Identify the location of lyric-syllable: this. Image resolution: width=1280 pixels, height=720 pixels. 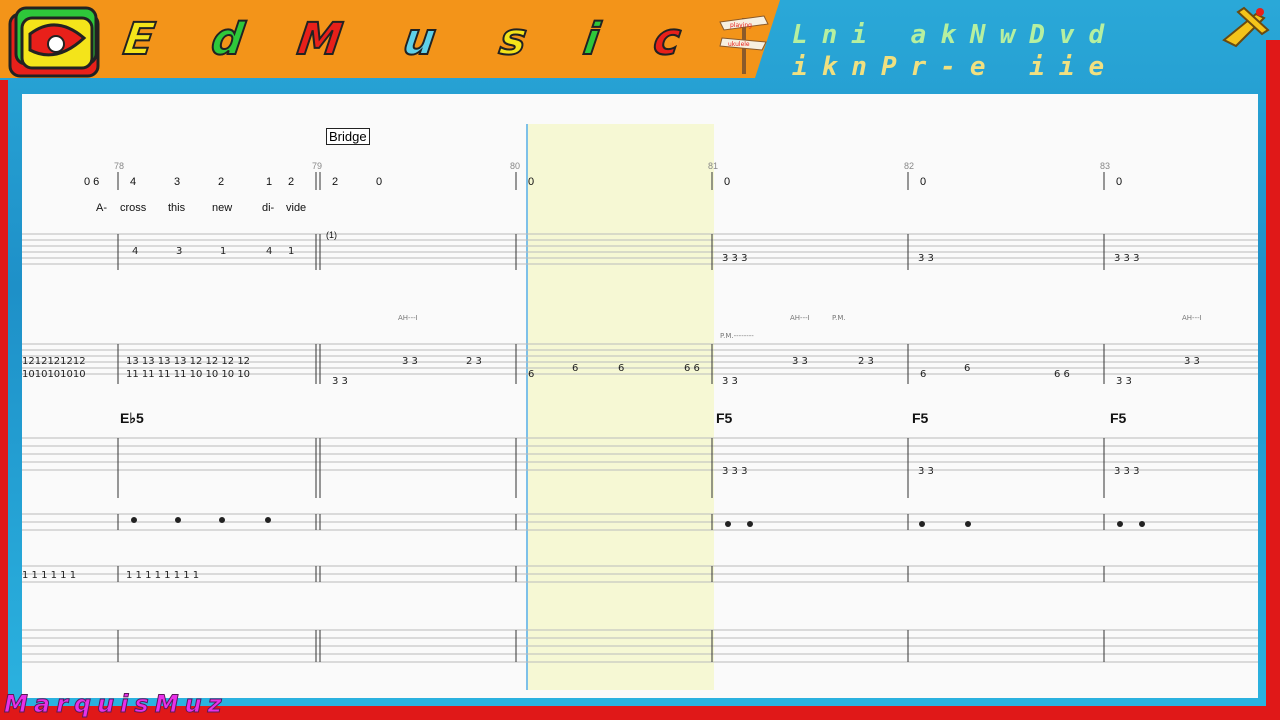
(177, 208).